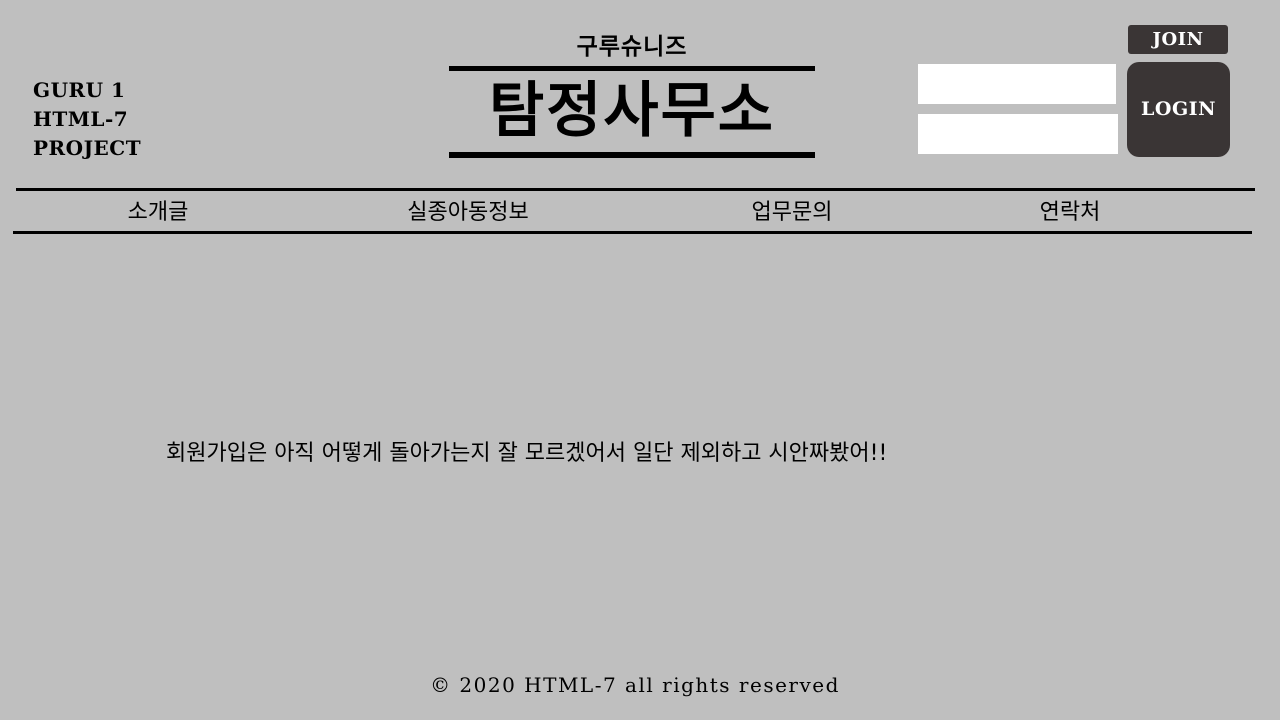 The height and width of the screenshot is (720, 1280). Describe the element at coordinates (632, 111) in the screenshot. I see `logo-title: 탐정사무소` at that location.